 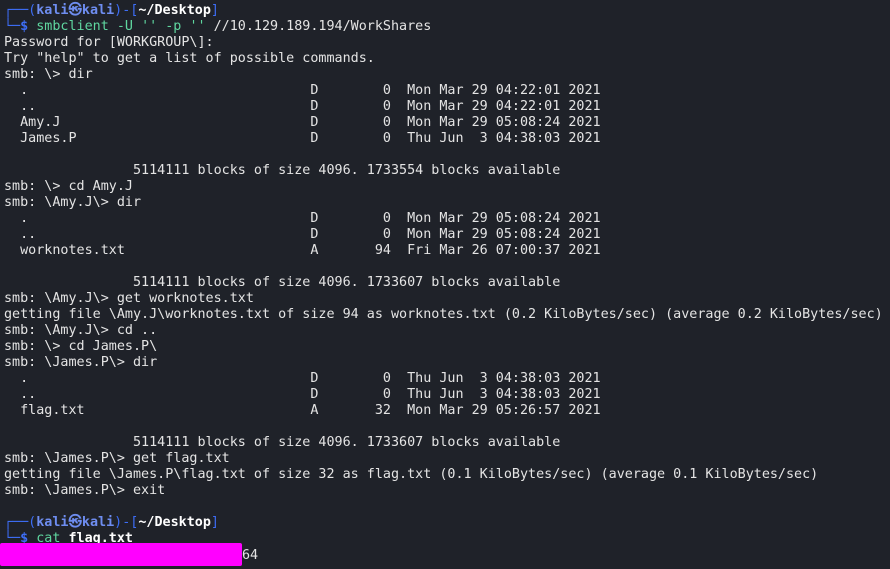 I want to click on dir-entry: flag.txt A 32 Mon Mar 29 05:26:57 2021, so click(x=302, y=410).